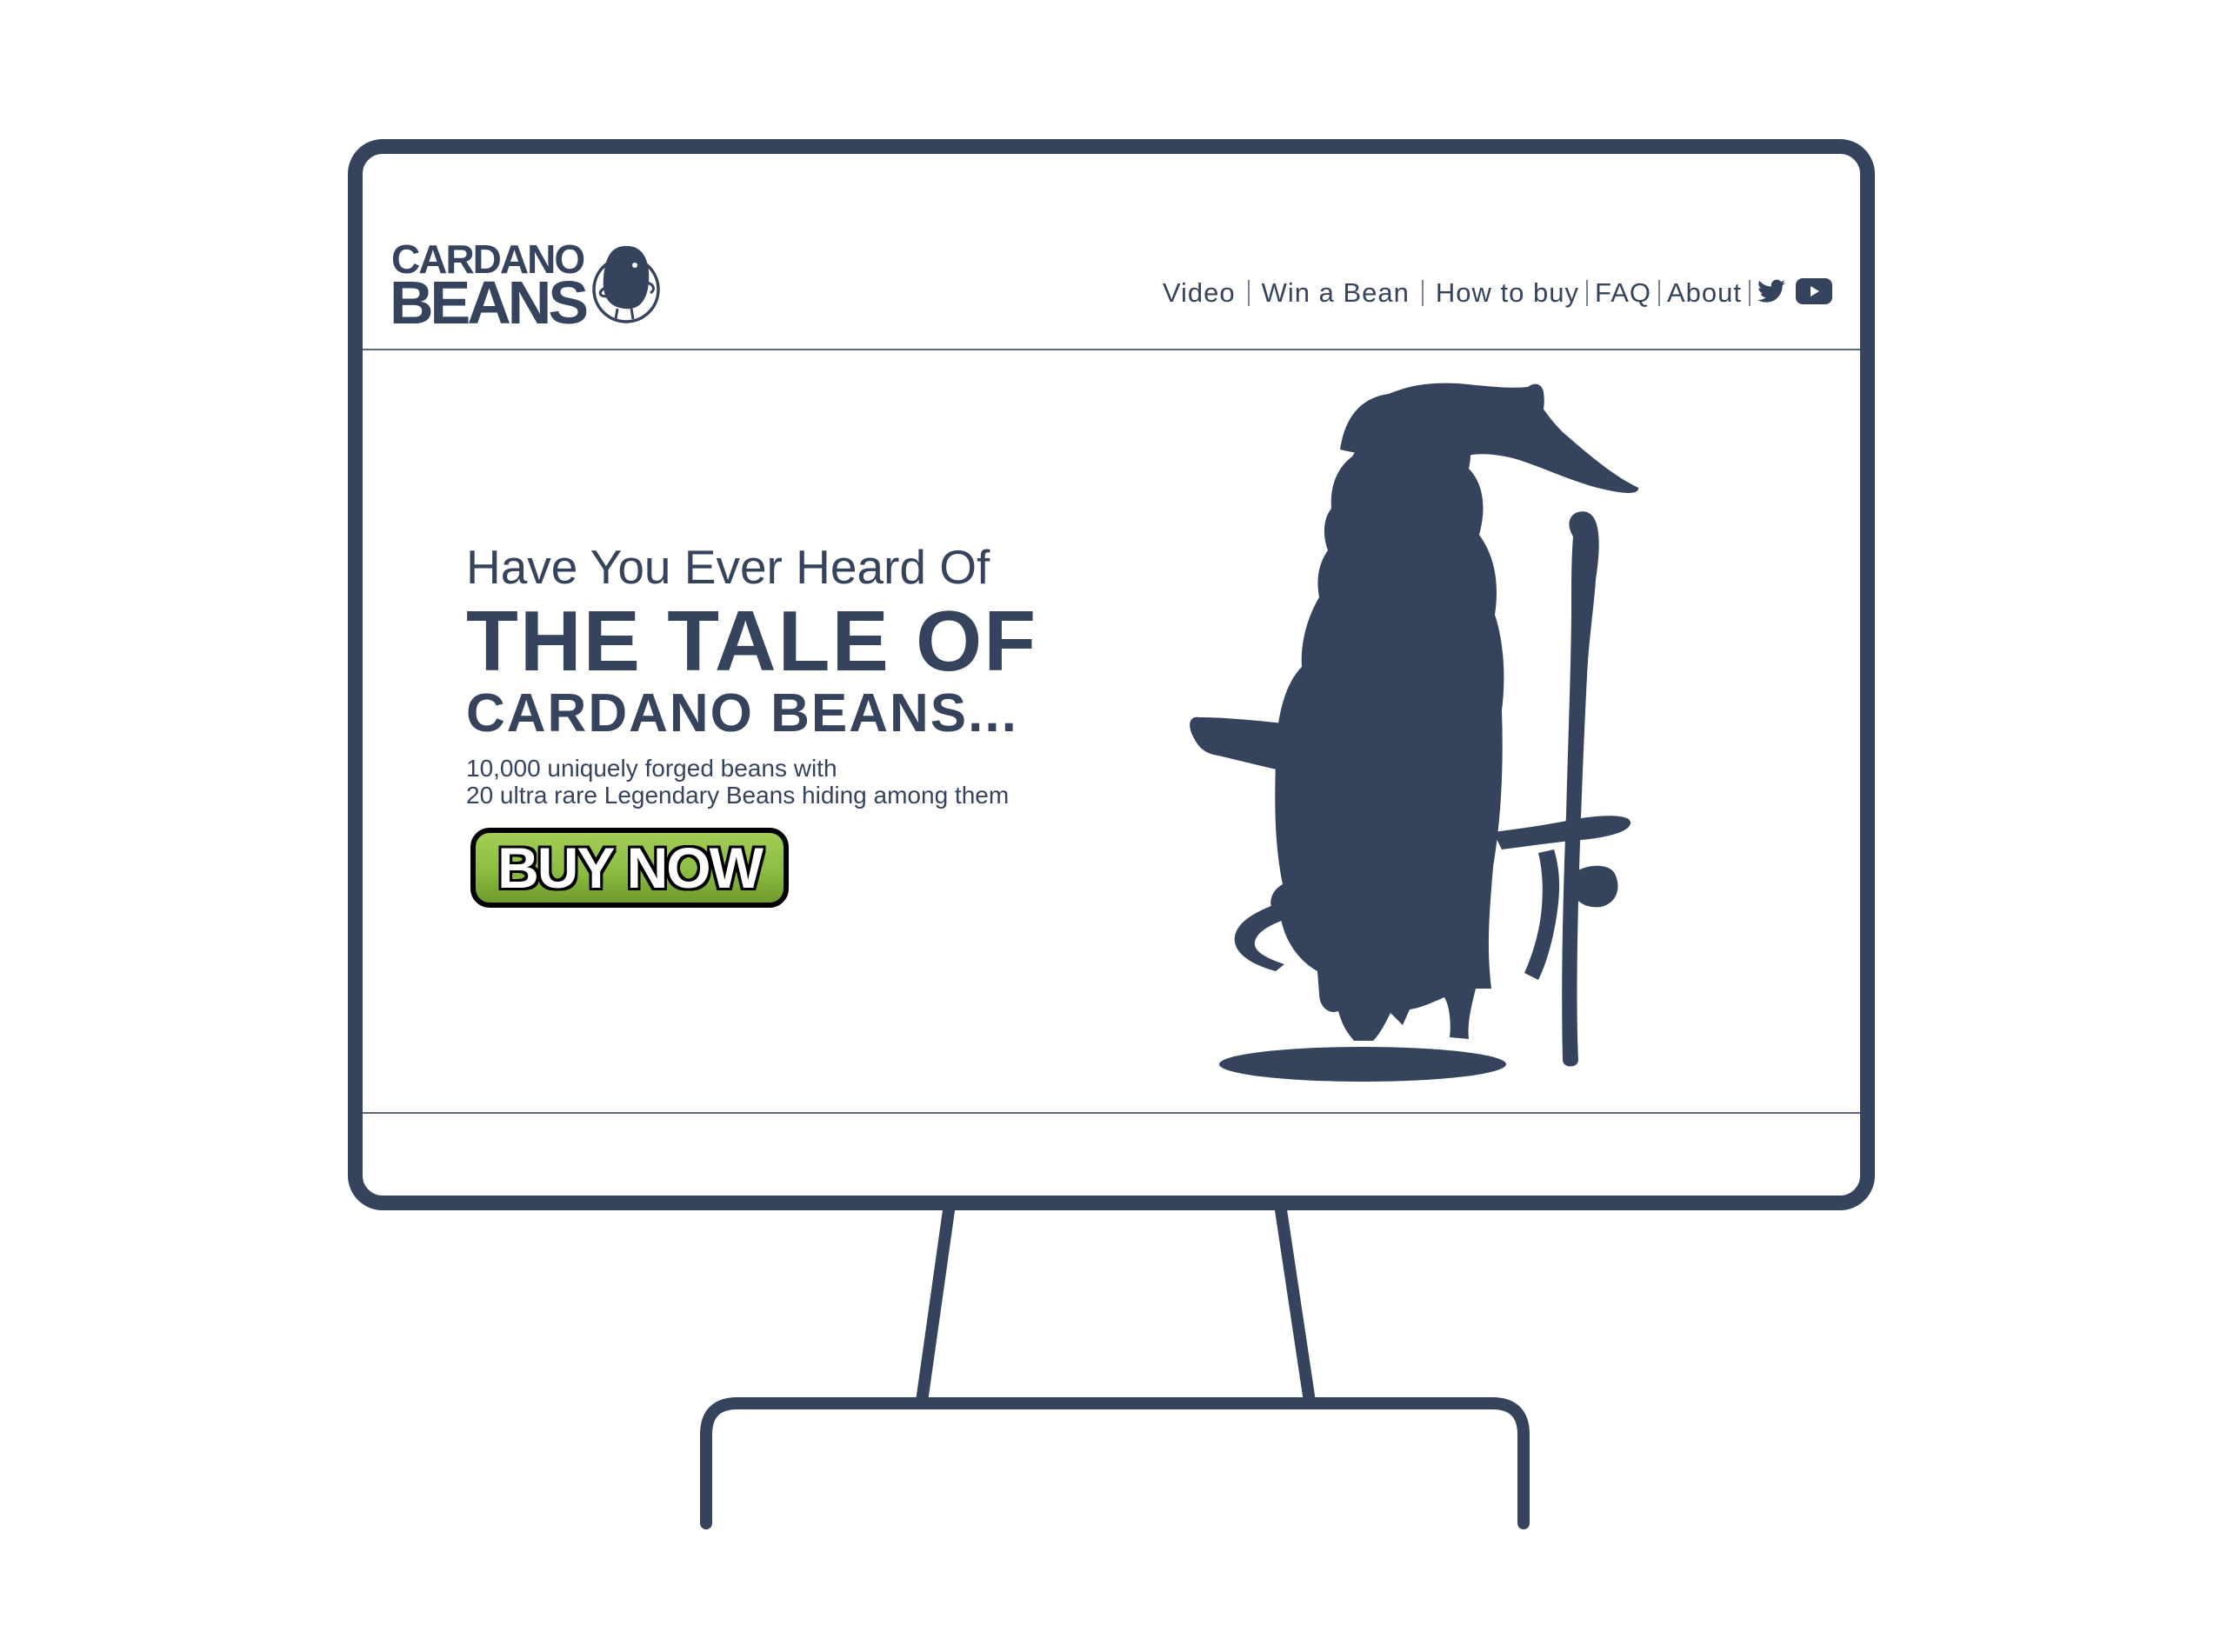  What do you see at coordinates (1387, 728) in the screenshot?
I see `wizard-body` at bounding box center [1387, 728].